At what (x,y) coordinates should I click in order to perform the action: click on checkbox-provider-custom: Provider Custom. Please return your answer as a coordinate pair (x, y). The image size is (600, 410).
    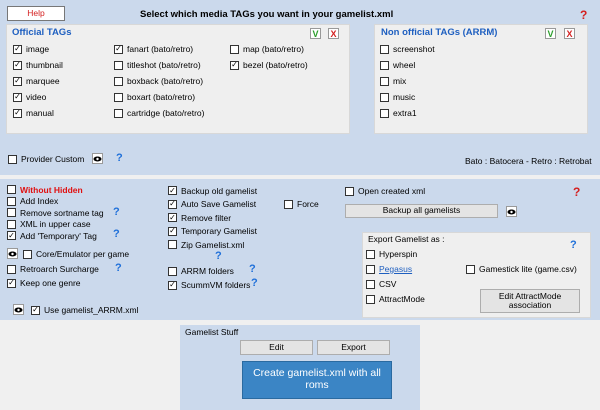
    Looking at the image, I should click on (46, 159).